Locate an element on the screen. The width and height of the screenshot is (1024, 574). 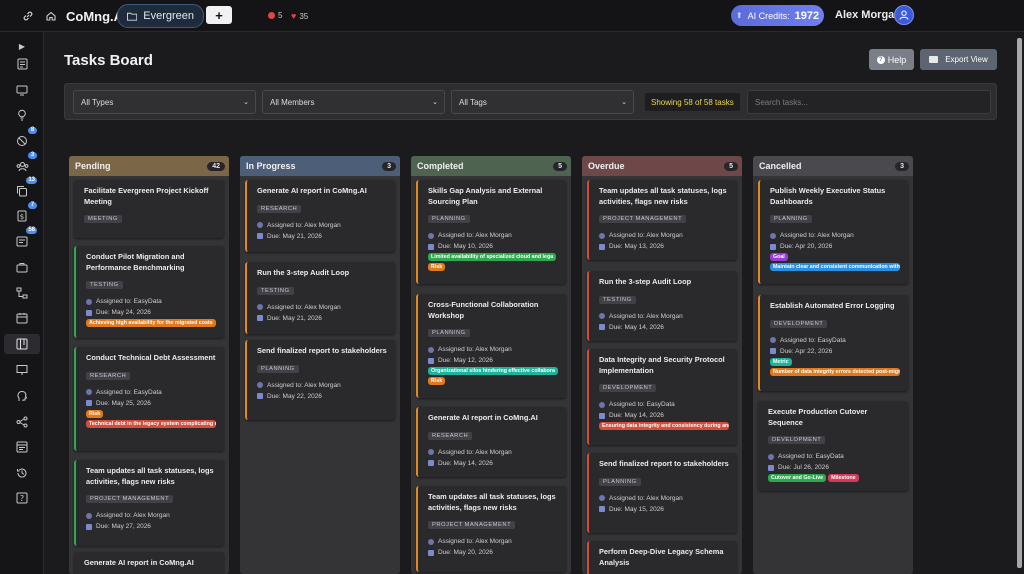
sidebar-item-help: ? is located at coordinates (22, 498).